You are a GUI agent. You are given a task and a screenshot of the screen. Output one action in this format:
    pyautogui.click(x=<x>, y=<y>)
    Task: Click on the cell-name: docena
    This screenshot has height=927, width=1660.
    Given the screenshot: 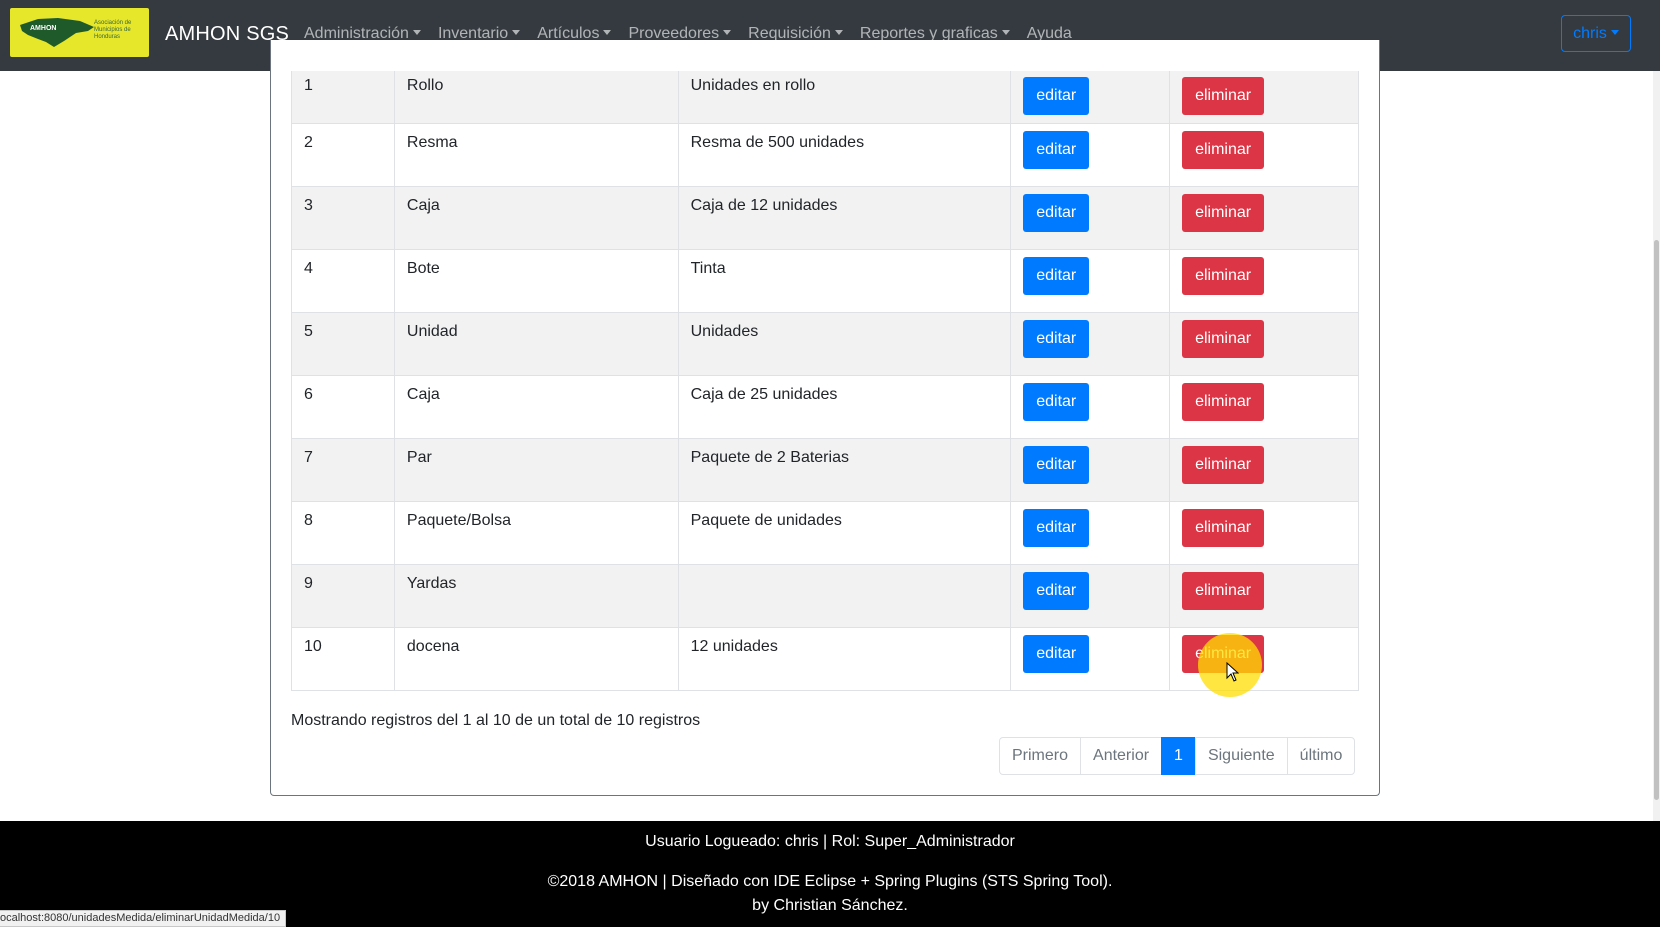 What is the action you would take?
    pyautogui.click(x=536, y=658)
    